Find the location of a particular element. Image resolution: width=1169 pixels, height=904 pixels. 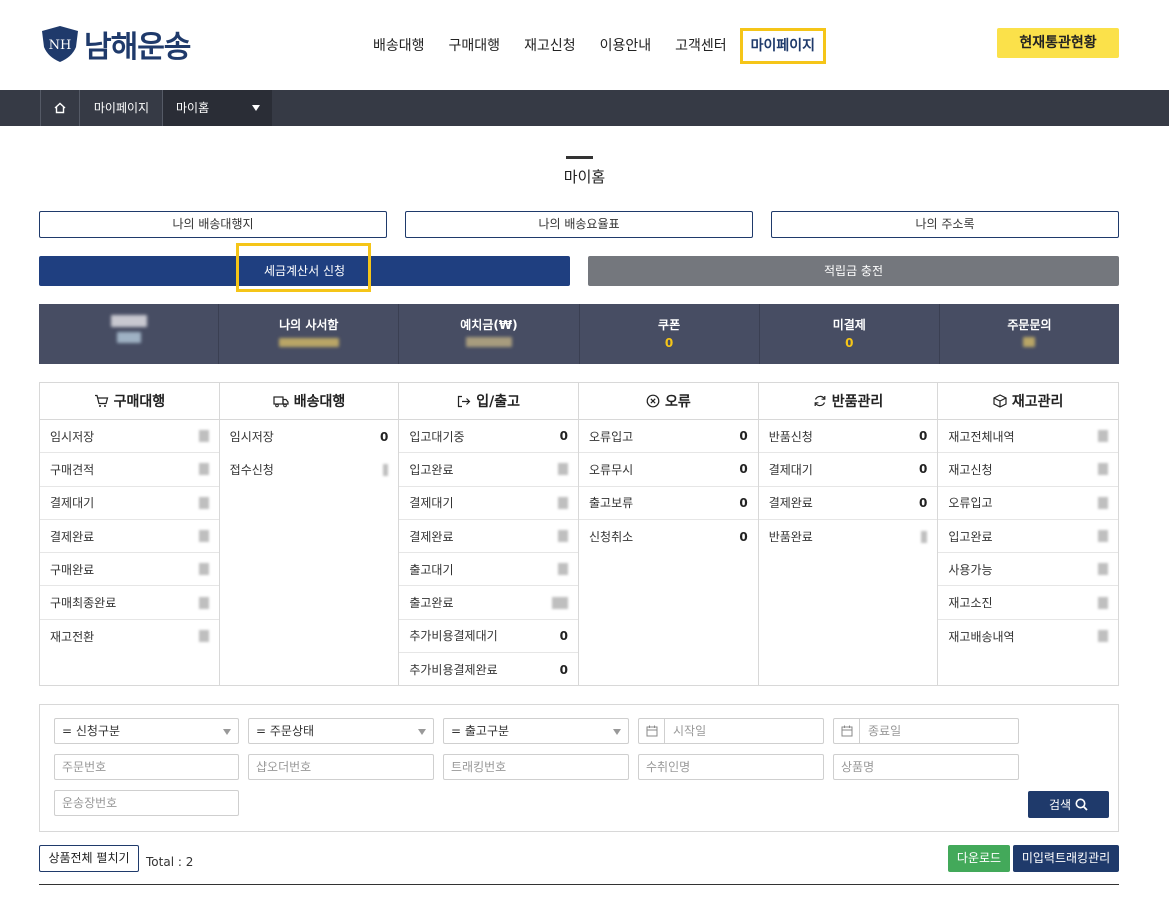

points-charge-button: 적립금 충전 is located at coordinates (853, 271).